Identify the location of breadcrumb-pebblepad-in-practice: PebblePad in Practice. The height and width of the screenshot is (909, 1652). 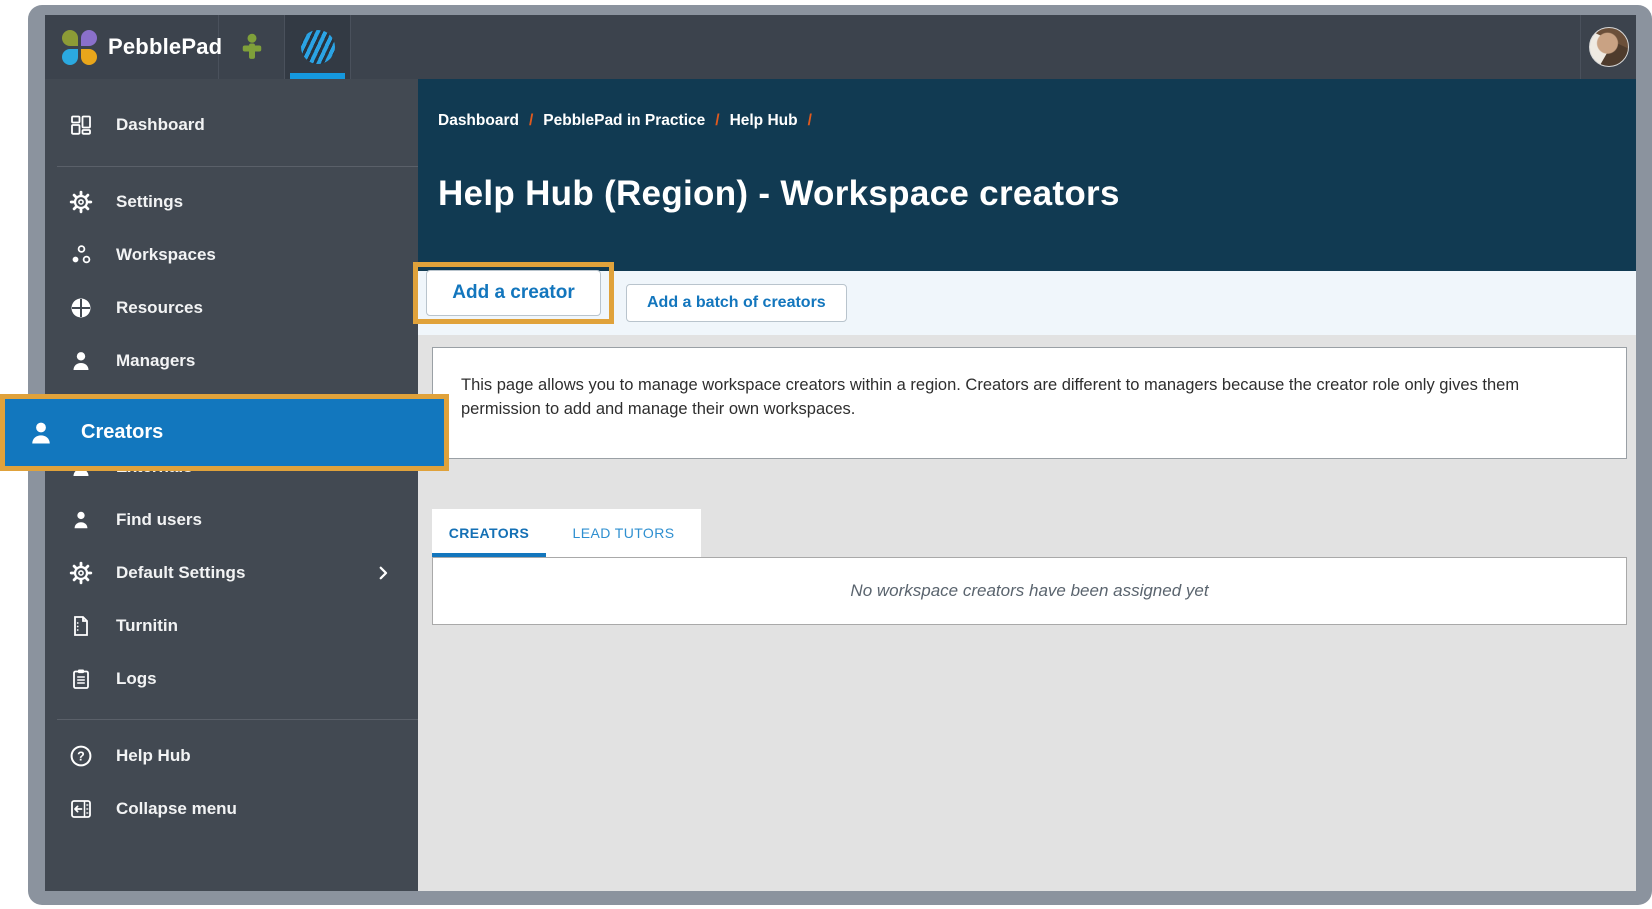
(624, 121).